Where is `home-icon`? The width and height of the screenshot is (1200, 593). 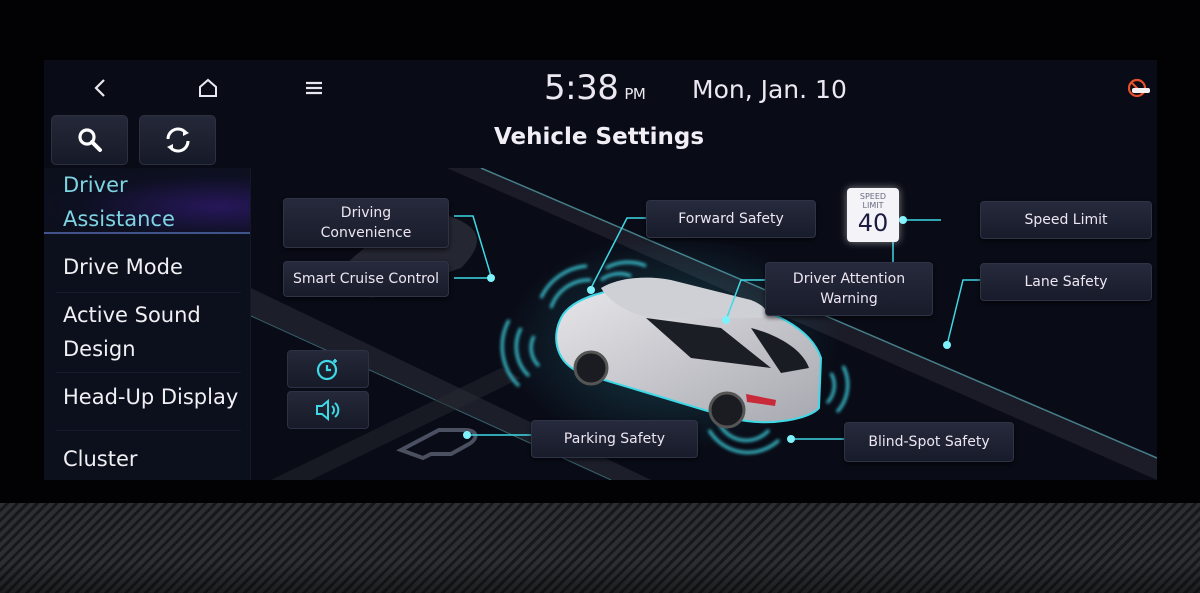
home-icon is located at coordinates (208, 87).